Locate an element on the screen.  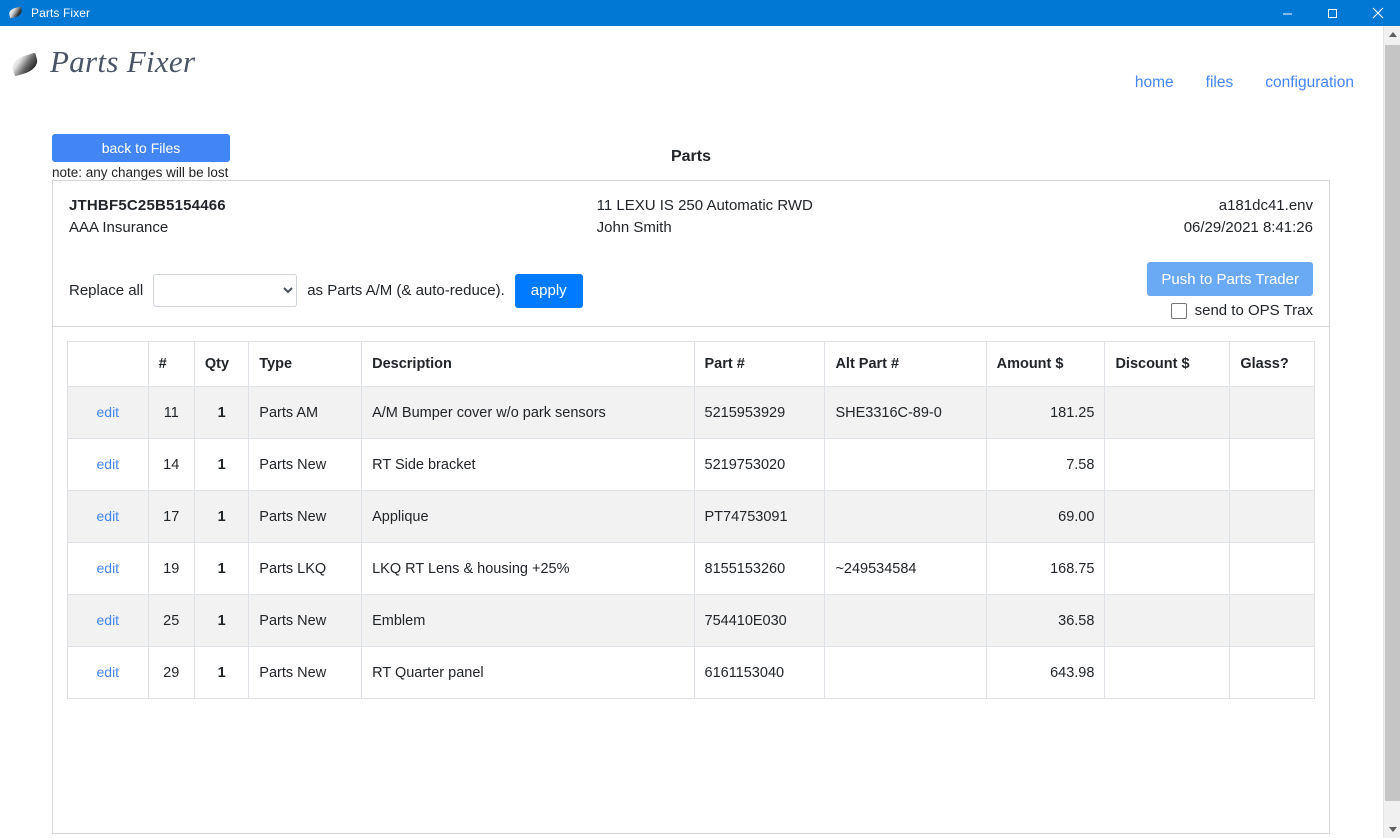
ops-trax-checkbox-row: send to OPS Trax is located at coordinates (1241, 310).